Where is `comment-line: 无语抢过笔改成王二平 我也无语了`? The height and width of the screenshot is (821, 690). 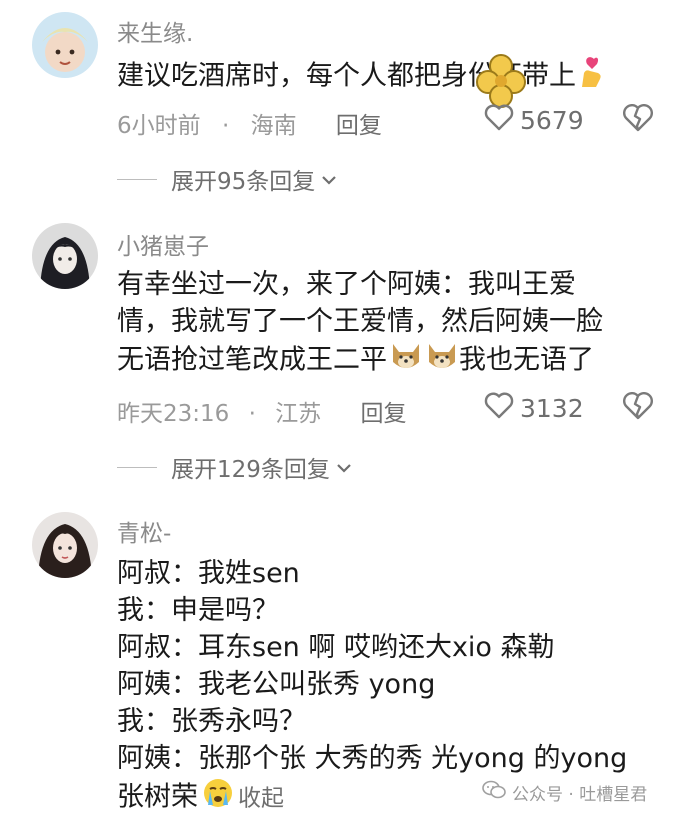
comment-line: 无语抢过笔改成王二平 我也无语了 is located at coordinates (394, 361).